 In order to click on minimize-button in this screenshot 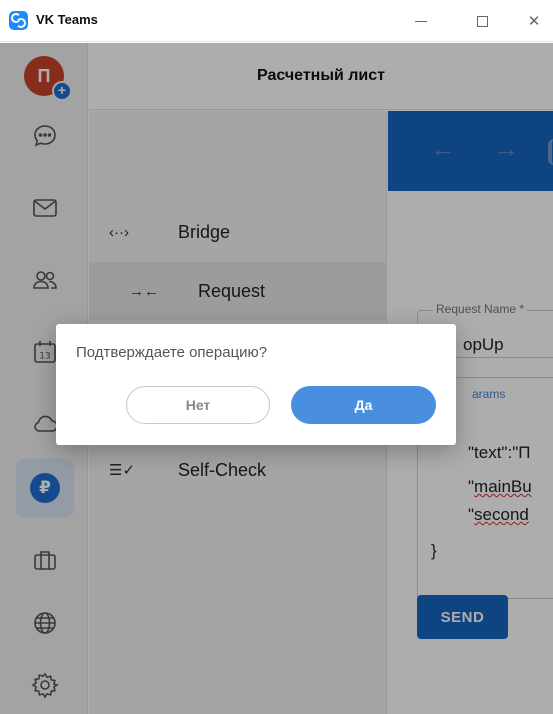, I will do `click(421, 21)`.